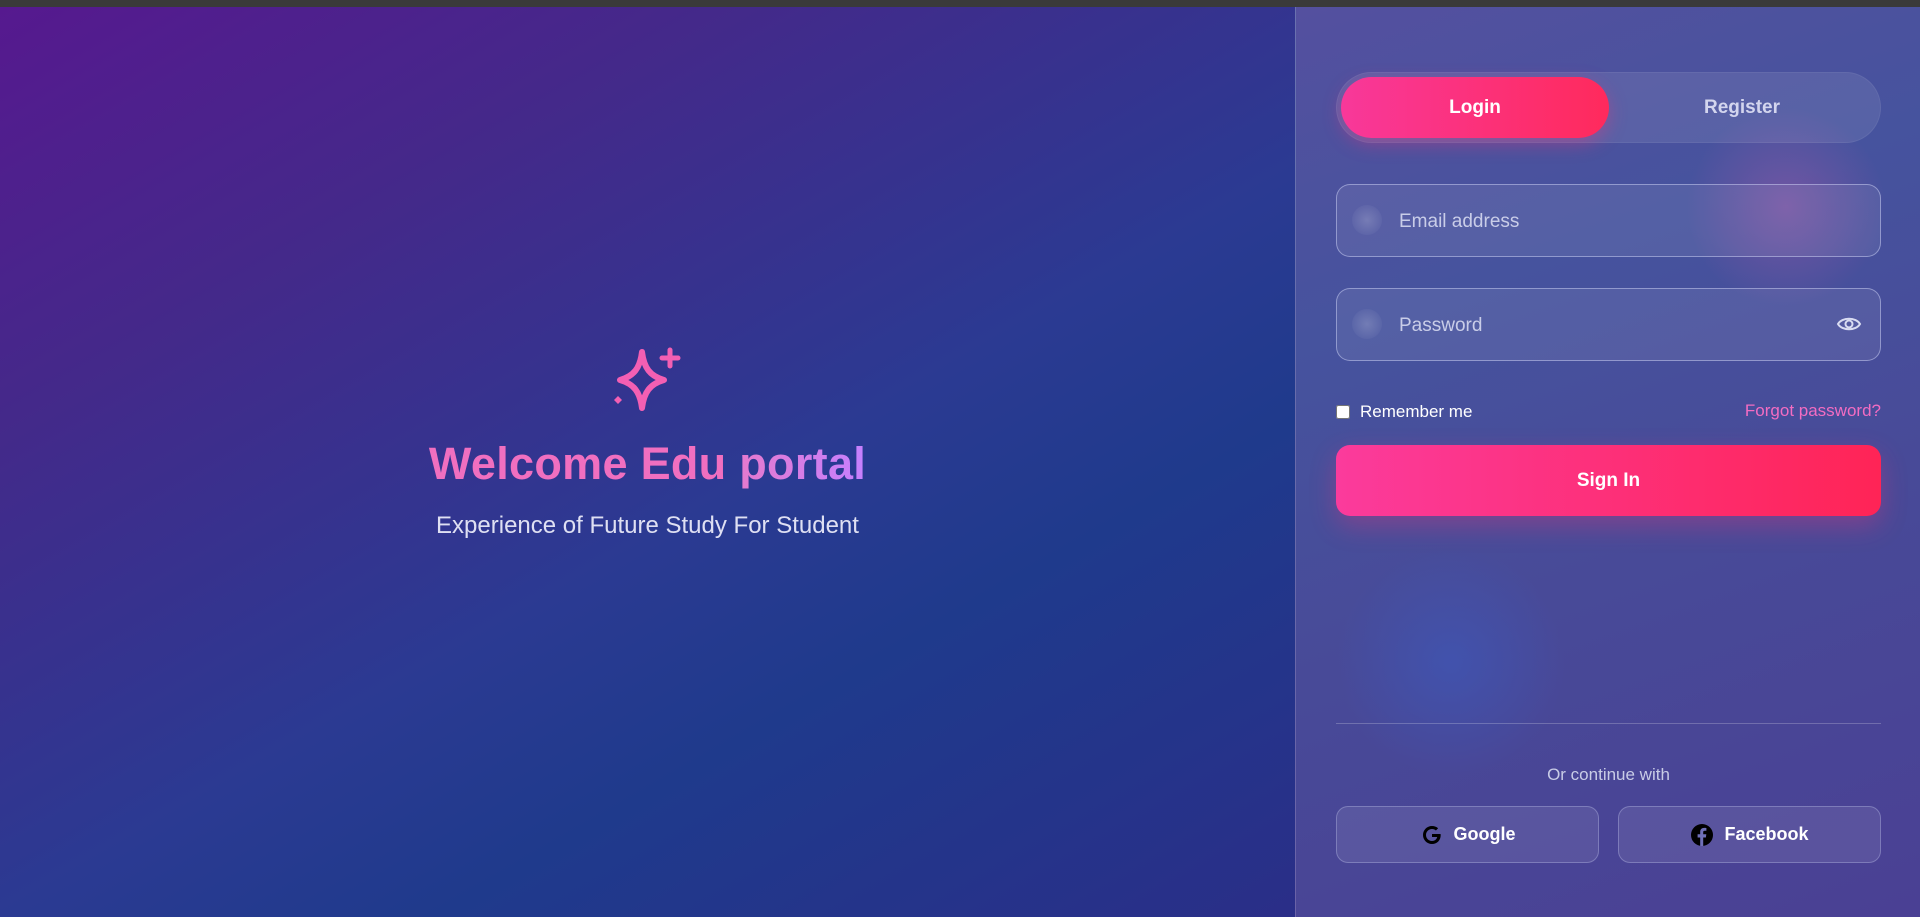 The height and width of the screenshot is (917, 1920). I want to click on facebook-button: Facebook, so click(1749, 834).